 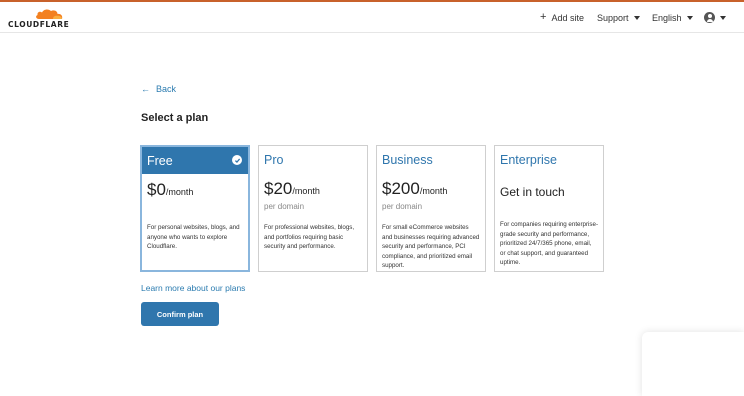 What do you see at coordinates (543, 17) in the screenshot?
I see `plus-icon: +` at bounding box center [543, 17].